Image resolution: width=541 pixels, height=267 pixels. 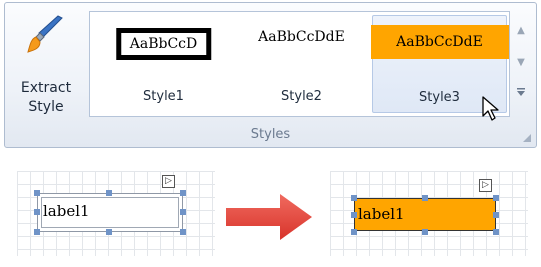 I want to click on scroll-down-icon: ▼, so click(x=521, y=63).